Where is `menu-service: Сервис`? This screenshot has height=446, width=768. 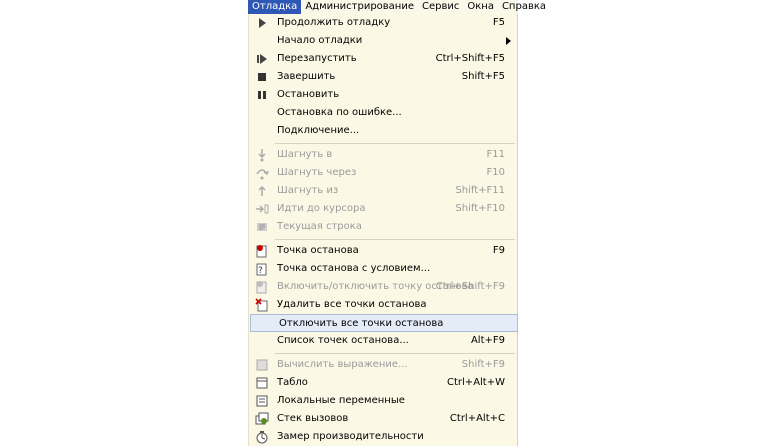 menu-service: Сервис is located at coordinates (440, 7).